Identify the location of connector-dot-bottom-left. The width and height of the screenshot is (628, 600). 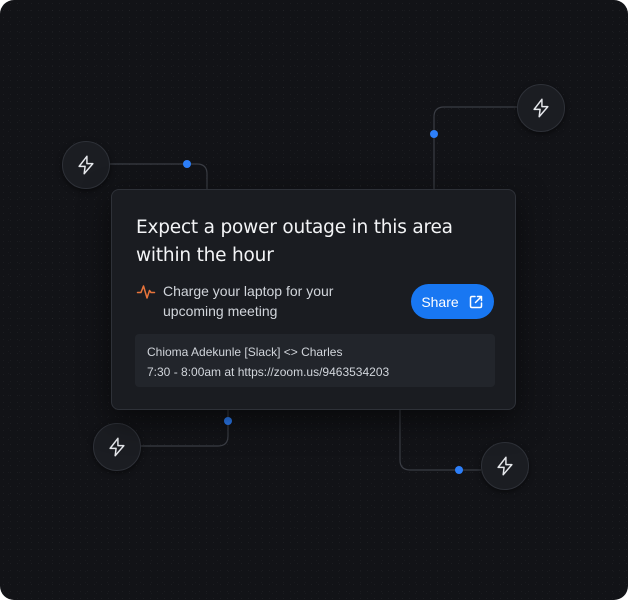
(228, 421).